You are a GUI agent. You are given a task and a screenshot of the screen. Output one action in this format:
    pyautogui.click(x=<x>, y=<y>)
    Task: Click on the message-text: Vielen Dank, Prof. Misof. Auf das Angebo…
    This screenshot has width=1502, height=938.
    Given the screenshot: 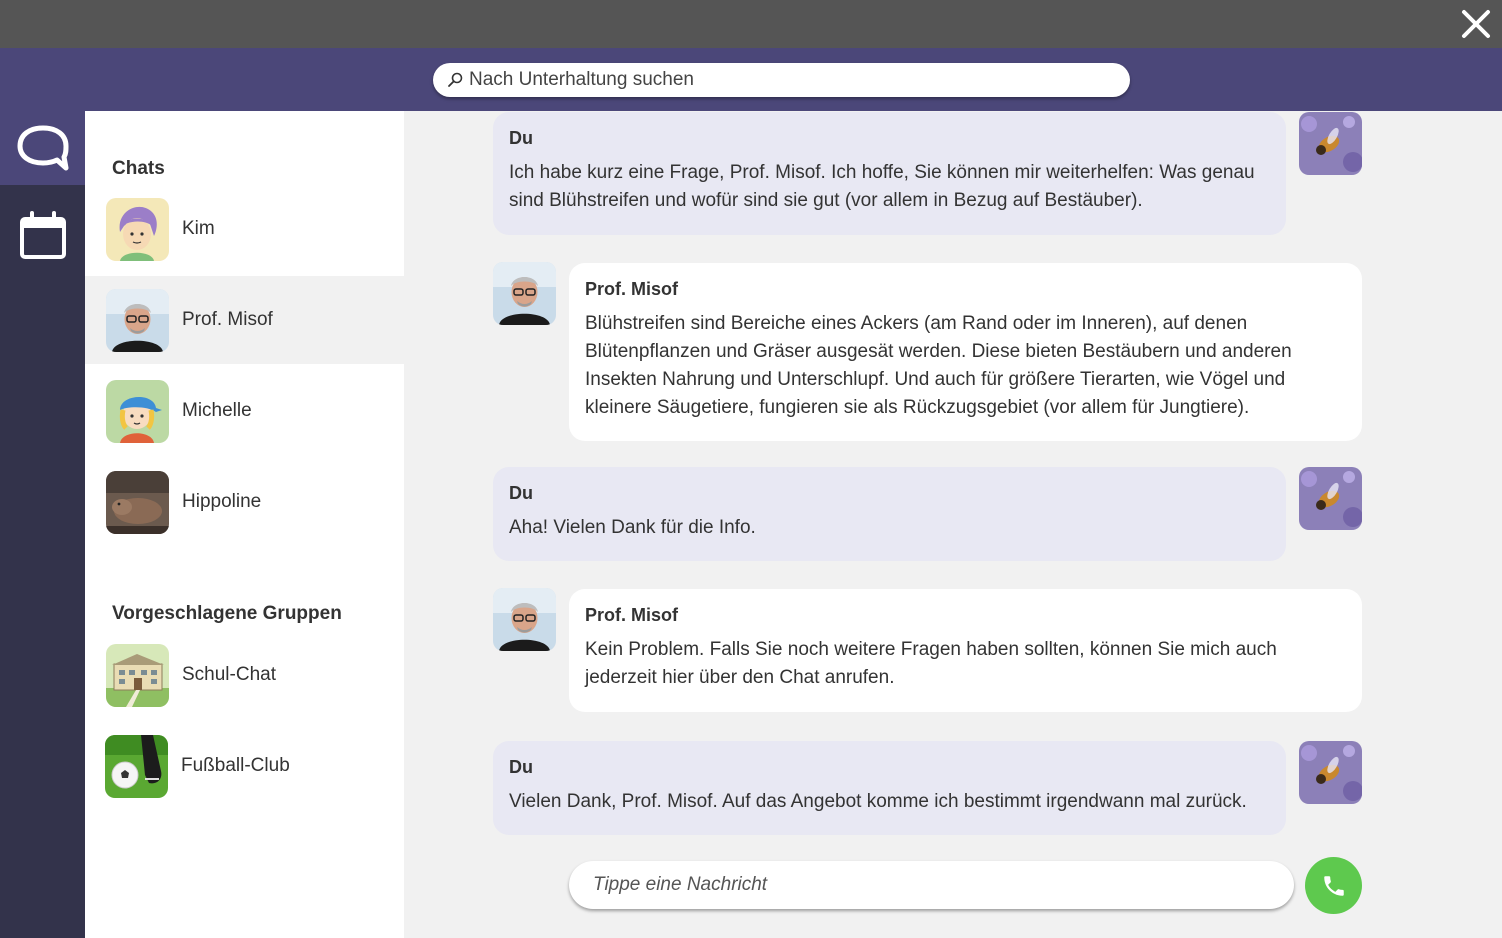 What is the action you would take?
    pyautogui.click(x=878, y=801)
    